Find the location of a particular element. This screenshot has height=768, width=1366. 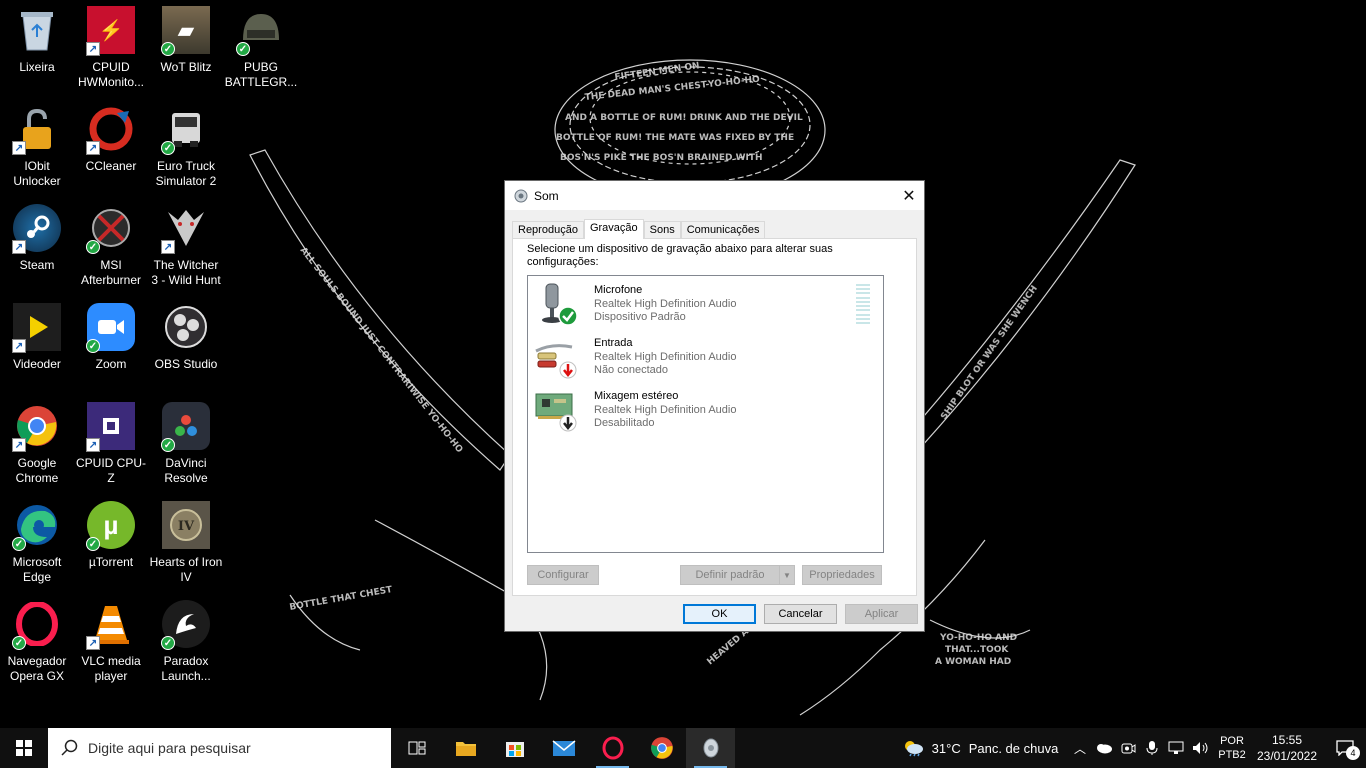

keyboard-layout: PTB2 is located at coordinates (1232, 755).